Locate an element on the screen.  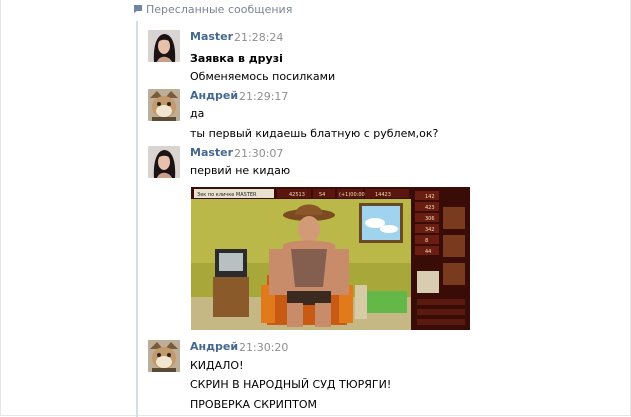
game-stat: 42513 is located at coordinates (297, 195).